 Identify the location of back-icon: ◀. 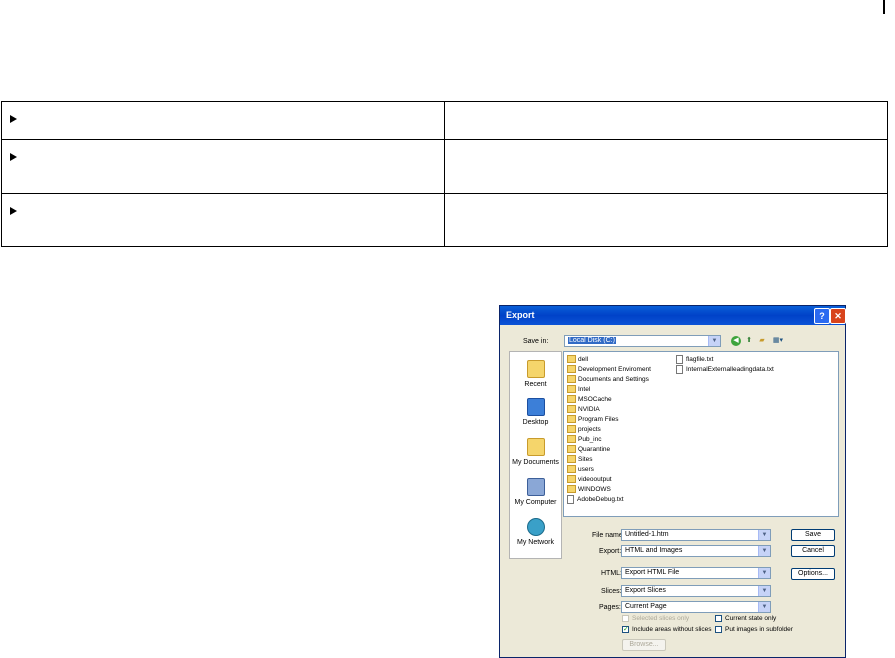
(736, 341).